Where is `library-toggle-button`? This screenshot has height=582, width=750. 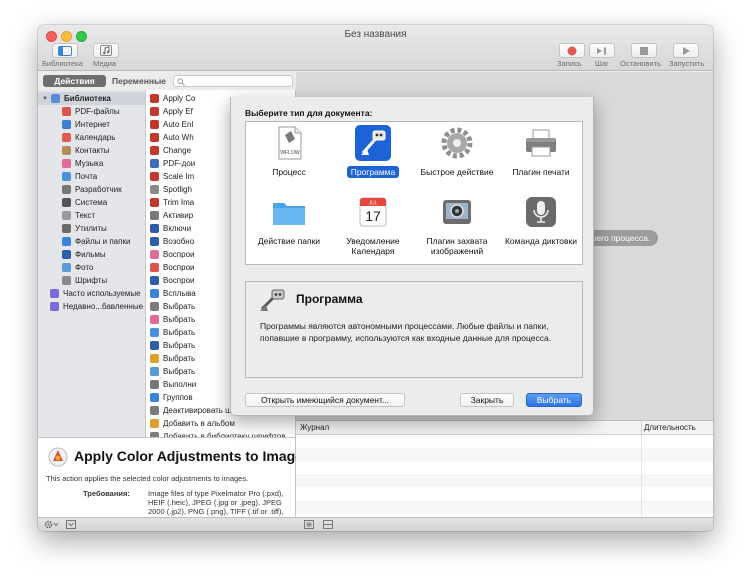
library-toggle-button is located at coordinates (65, 50).